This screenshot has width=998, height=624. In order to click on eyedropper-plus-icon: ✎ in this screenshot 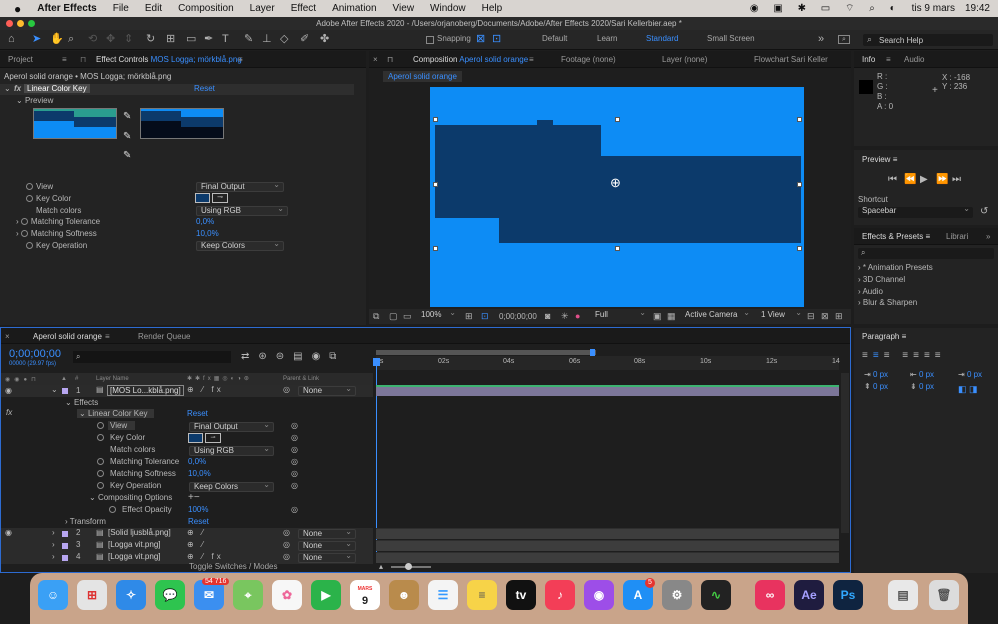, I will do `click(127, 136)`.